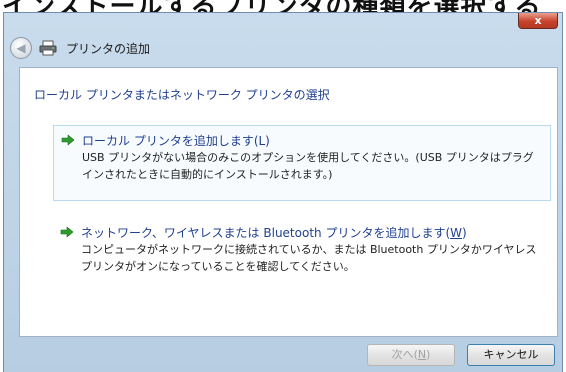 The image size is (566, 372). I want to click on next-label-close: ), so click(428, 354).